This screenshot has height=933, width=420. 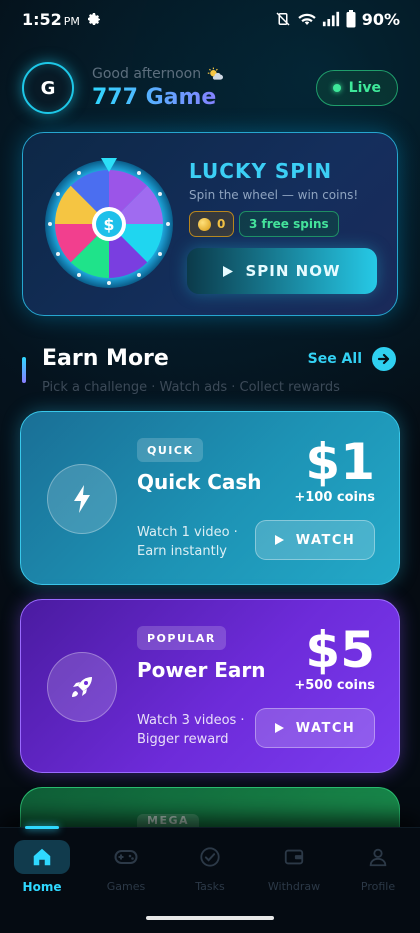 What do you see at coordinates (215, 73) in the screenshot?
I see `sun-cloud-icon` at bounding box center [215, 73].